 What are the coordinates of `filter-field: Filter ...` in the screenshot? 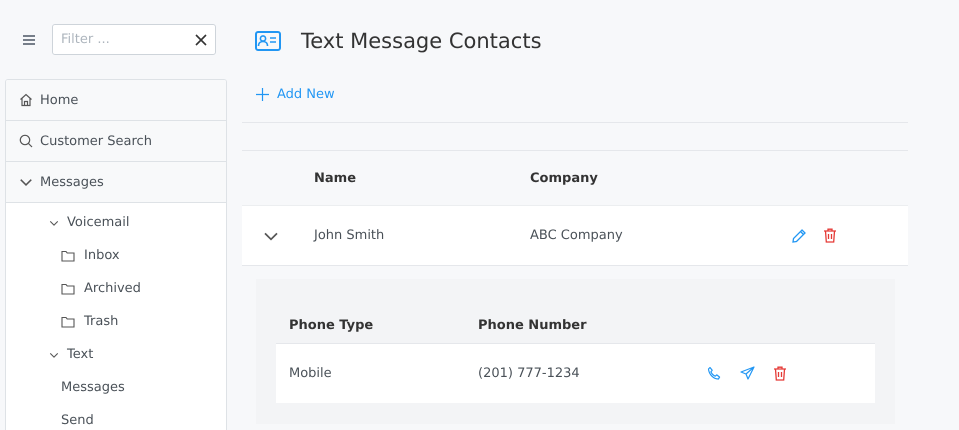 It's located at (134, 39).